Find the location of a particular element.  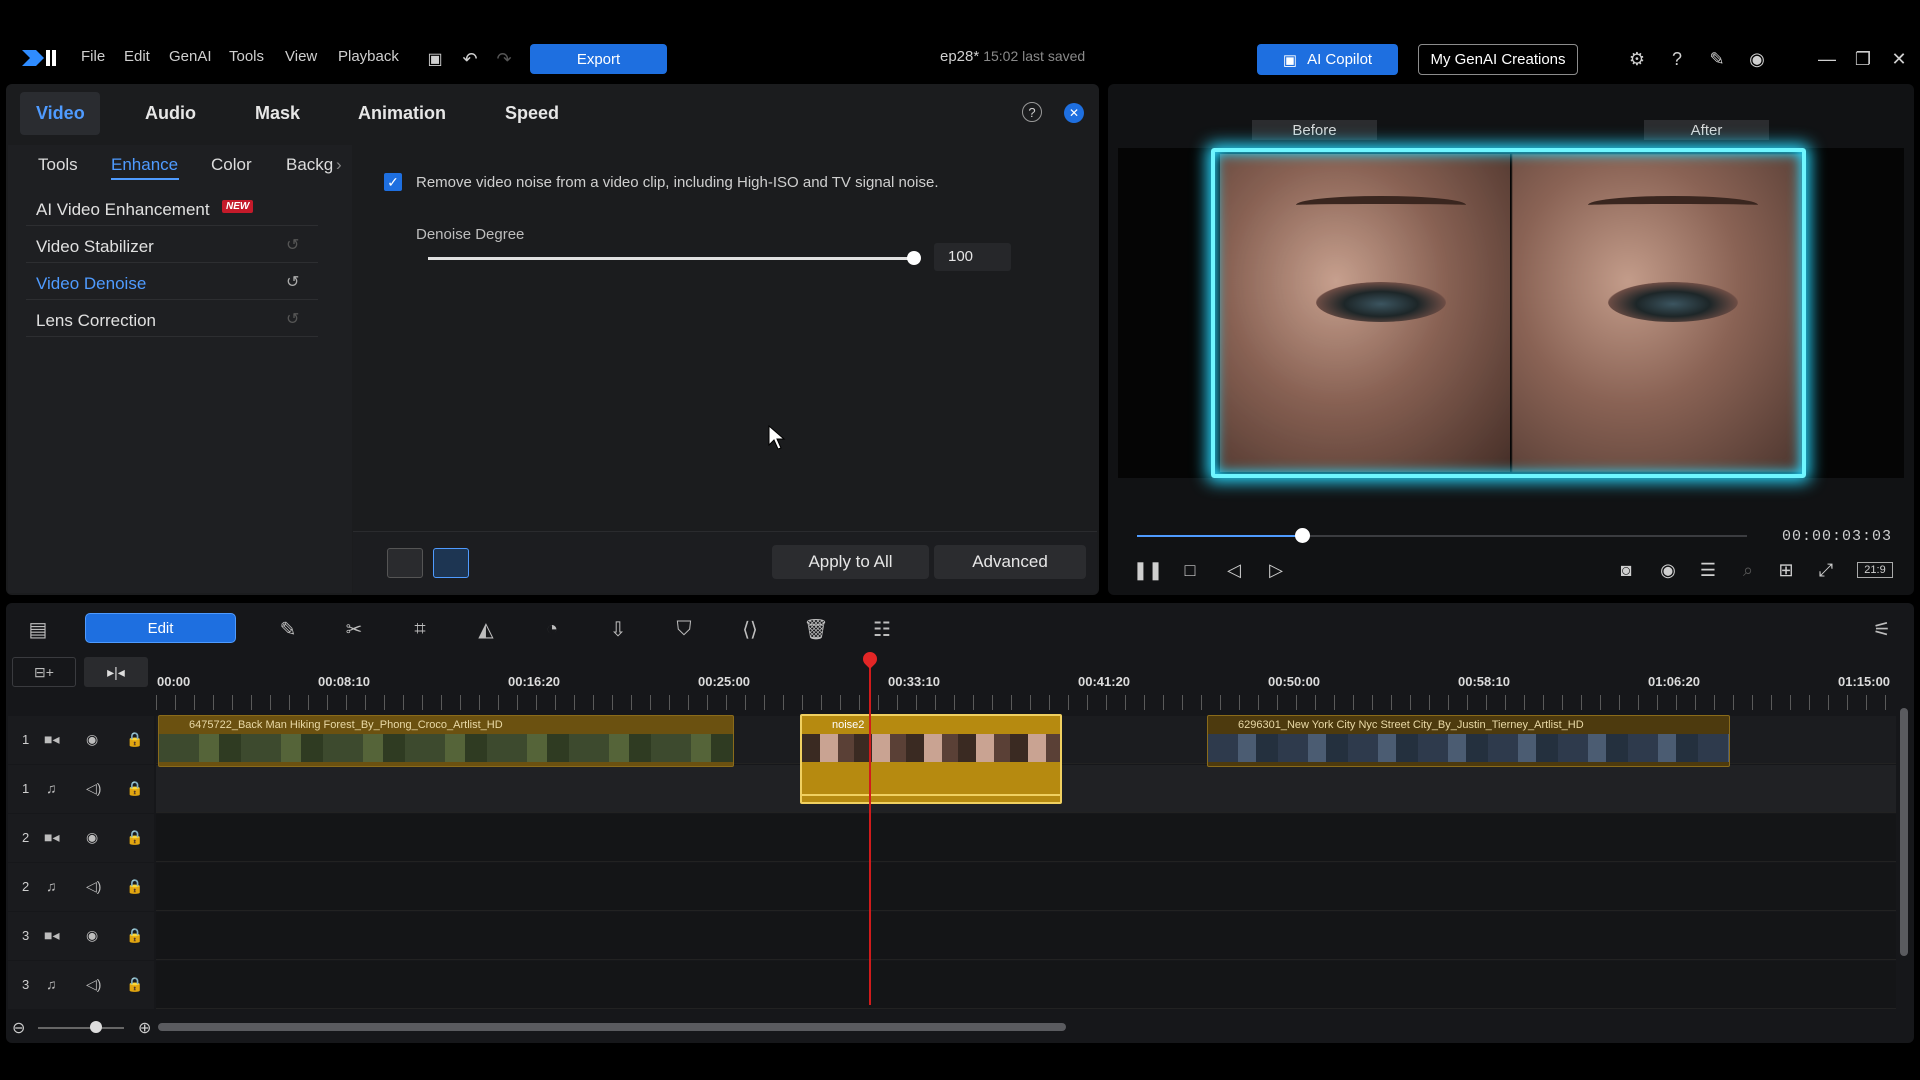

fit-timeline-button: ▸|◂ is located at coordinates (116, 672).